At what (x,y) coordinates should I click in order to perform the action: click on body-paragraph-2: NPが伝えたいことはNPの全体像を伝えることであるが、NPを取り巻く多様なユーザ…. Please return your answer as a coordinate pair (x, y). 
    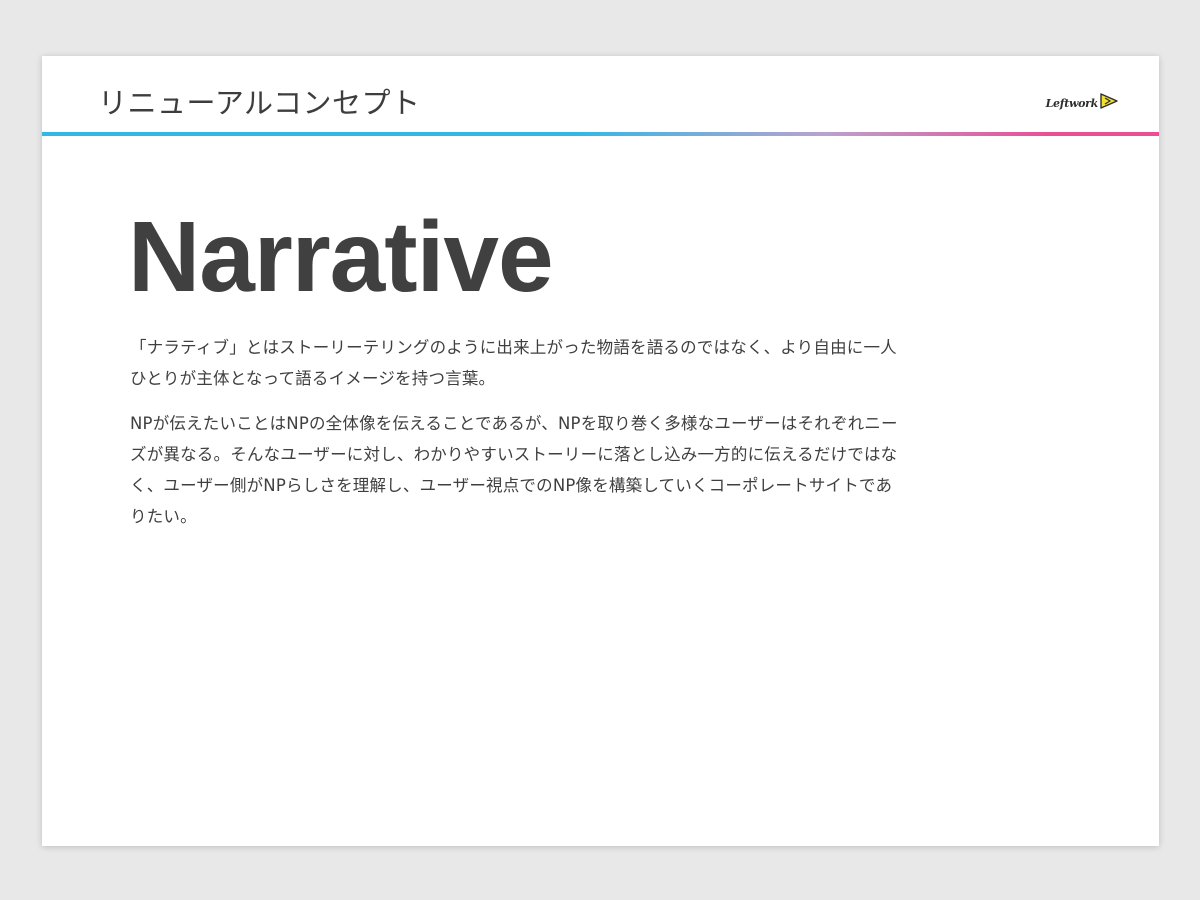
    Looking at the image, I should click on (514, 470).